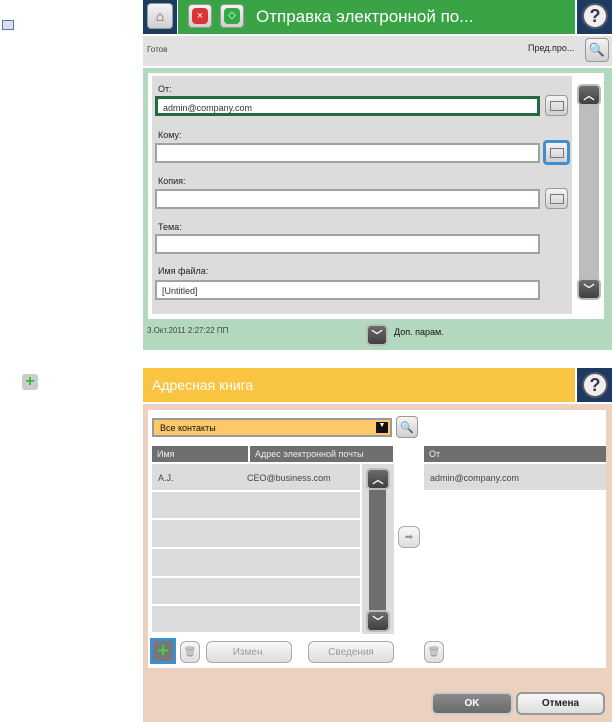 This screenshot has height=722, width=612. Describe the element at coordinates (347, 244) in the screenshot. I see `subject-field` at that location.